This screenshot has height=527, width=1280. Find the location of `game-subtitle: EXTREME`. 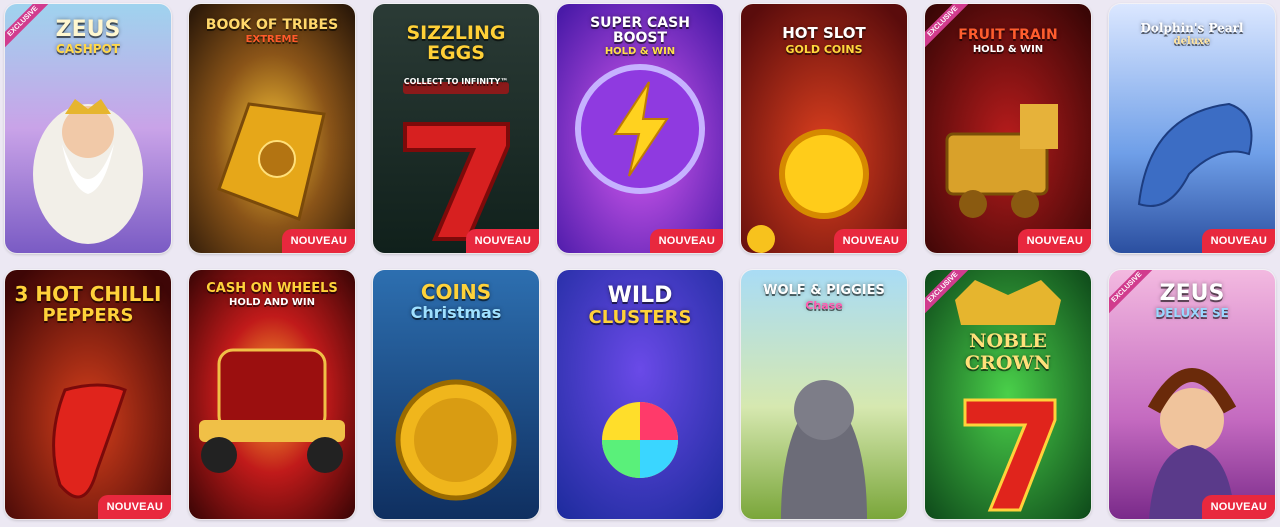

game-subtitle: EXTREME is located at coordinates (272, 39).